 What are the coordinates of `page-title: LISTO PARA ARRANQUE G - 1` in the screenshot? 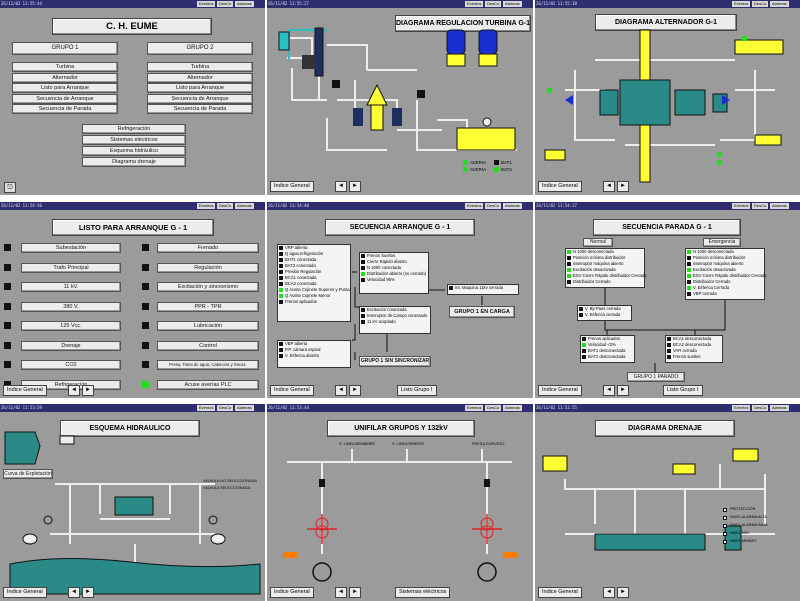 It's located at (133, 227).